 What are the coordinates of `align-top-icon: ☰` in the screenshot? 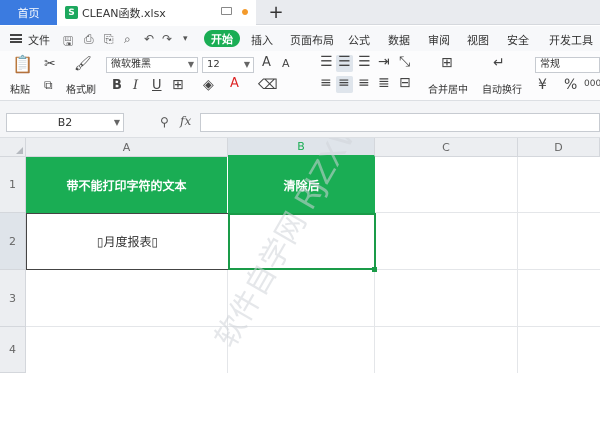 It's located at (326, 62).